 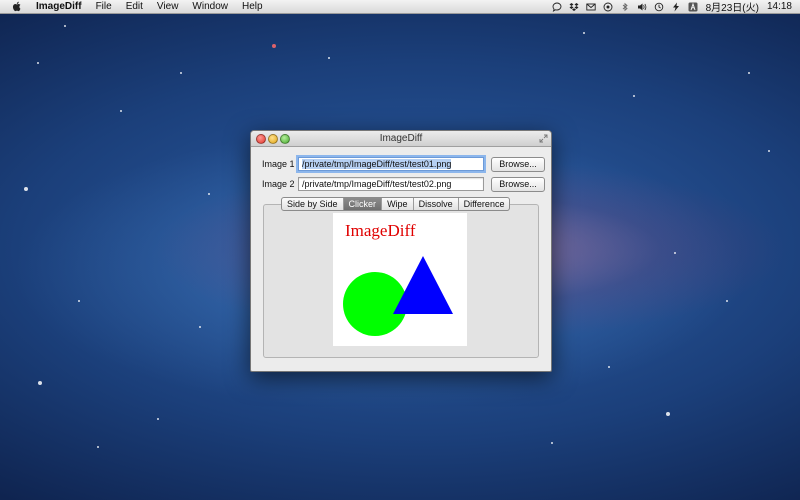 I want to click on window-title: ImageDiff, so click(x=401, y=138).